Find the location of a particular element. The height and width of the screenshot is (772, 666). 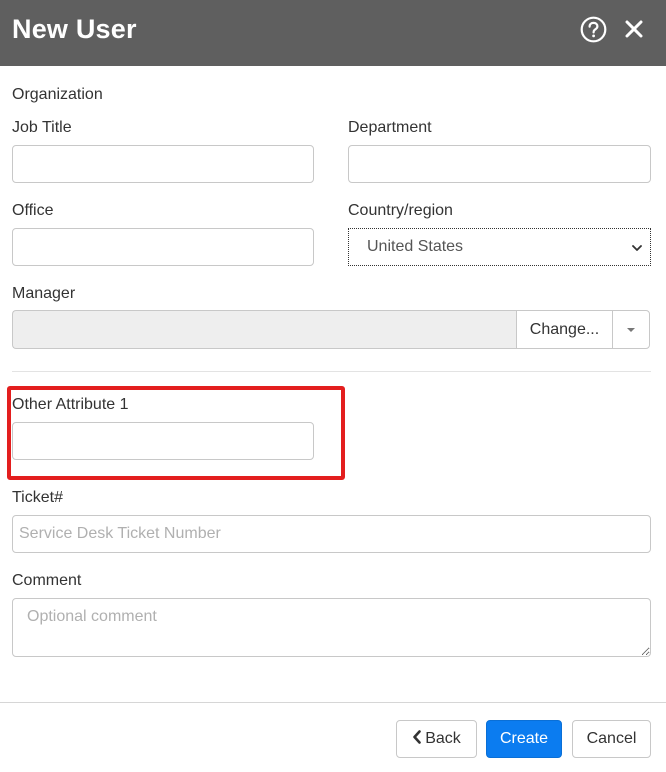

other-attribute-1-input is located at coordinates (163, 441).